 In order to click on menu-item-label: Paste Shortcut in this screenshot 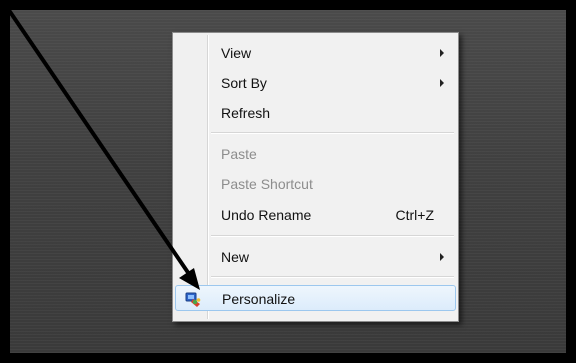, I will do `click(267, 184)`.